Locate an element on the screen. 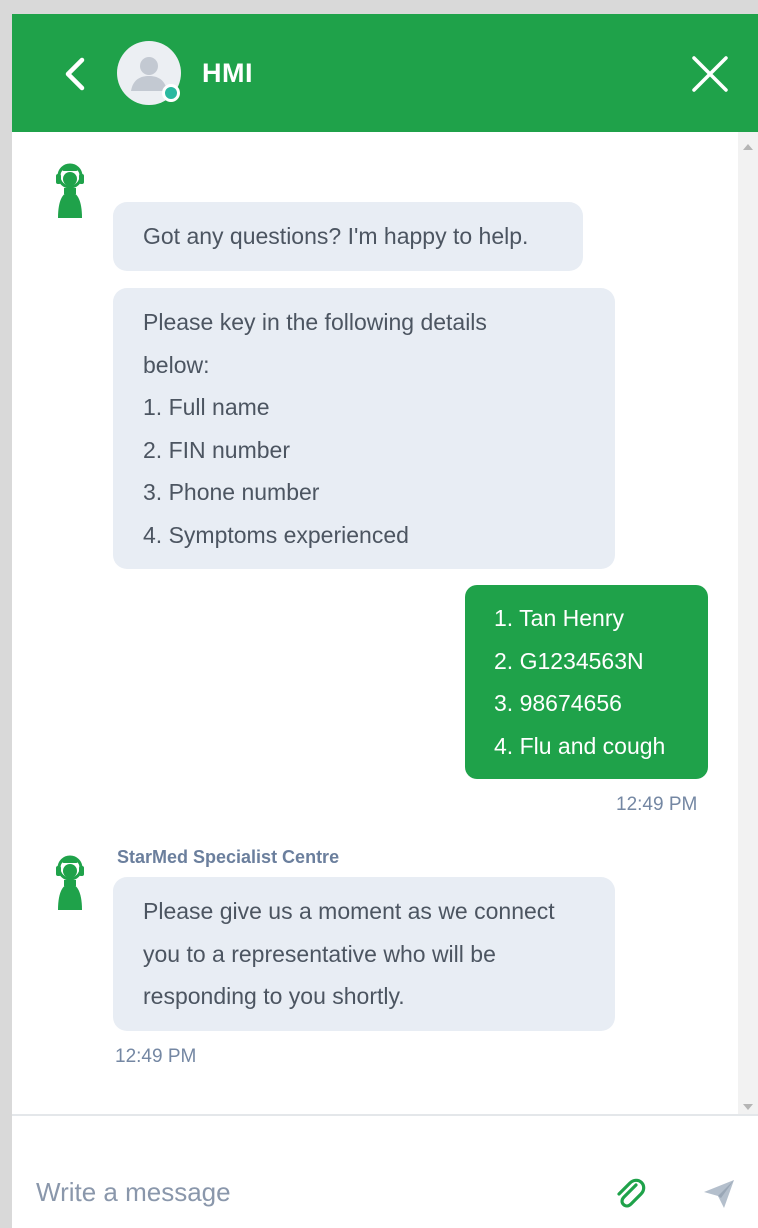 The image size is (758, 1228). message-text: below: is located at coordinates (176, 364).